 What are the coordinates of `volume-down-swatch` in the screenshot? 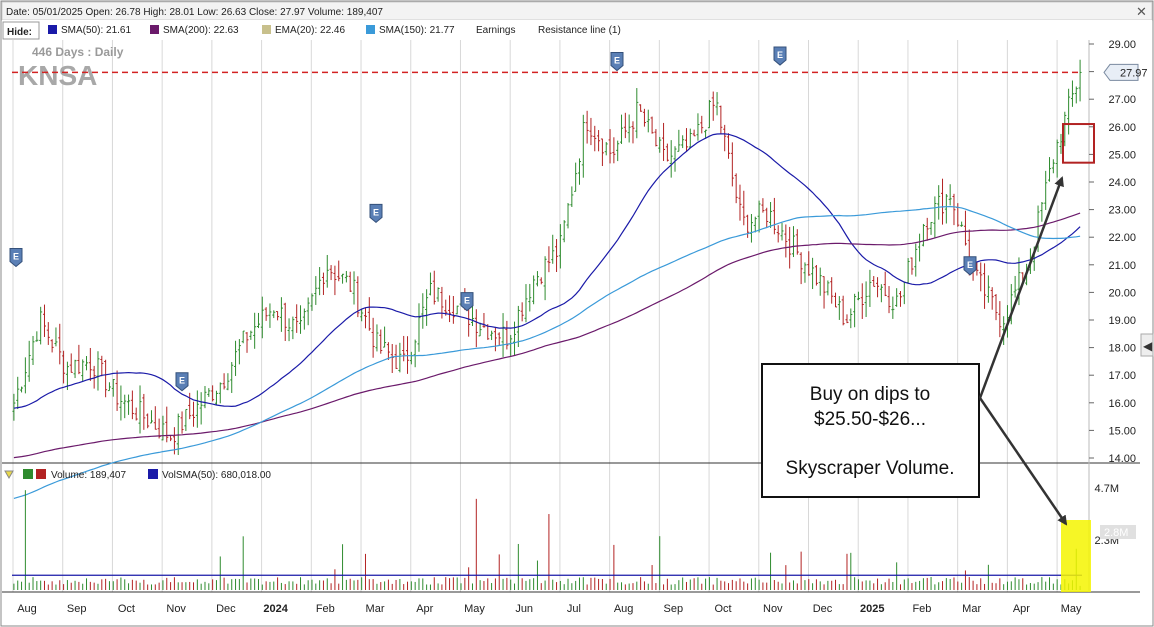 It's located at (41, 474).